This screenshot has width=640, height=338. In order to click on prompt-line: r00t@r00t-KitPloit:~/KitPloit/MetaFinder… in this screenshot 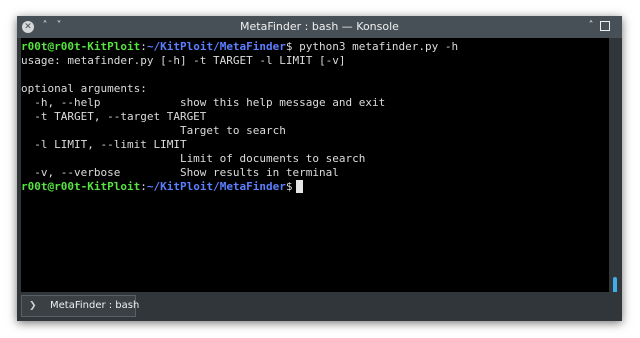, I will do `click(162, 187)`.